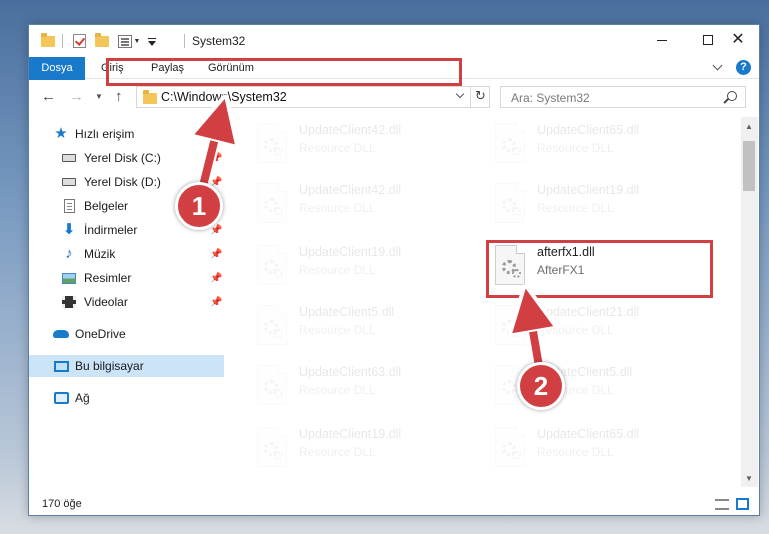 The image size is (769, 534). What do you see at coordinates (599, 269) in the screenshot?
I see `file-highlight-box` at bounding box center [599, 269].